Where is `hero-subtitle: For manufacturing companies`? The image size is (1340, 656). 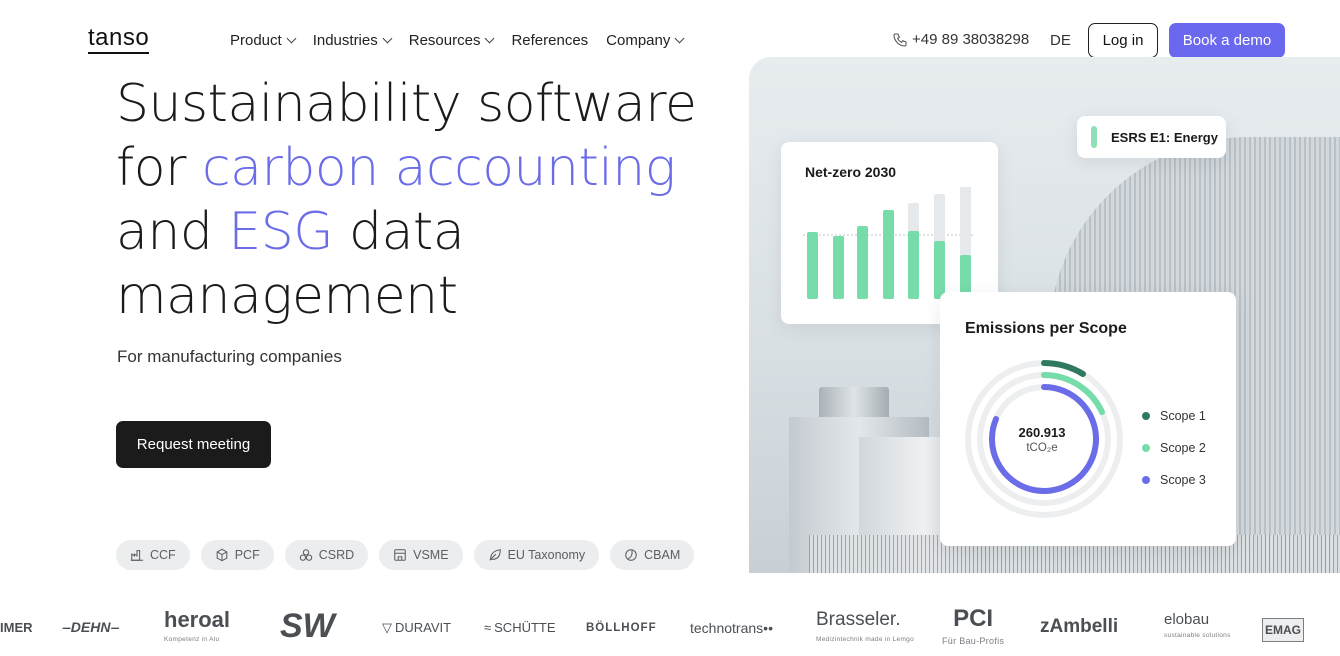 hero-subtitle: For manufacturing companies is located at coordinates (229, 356).